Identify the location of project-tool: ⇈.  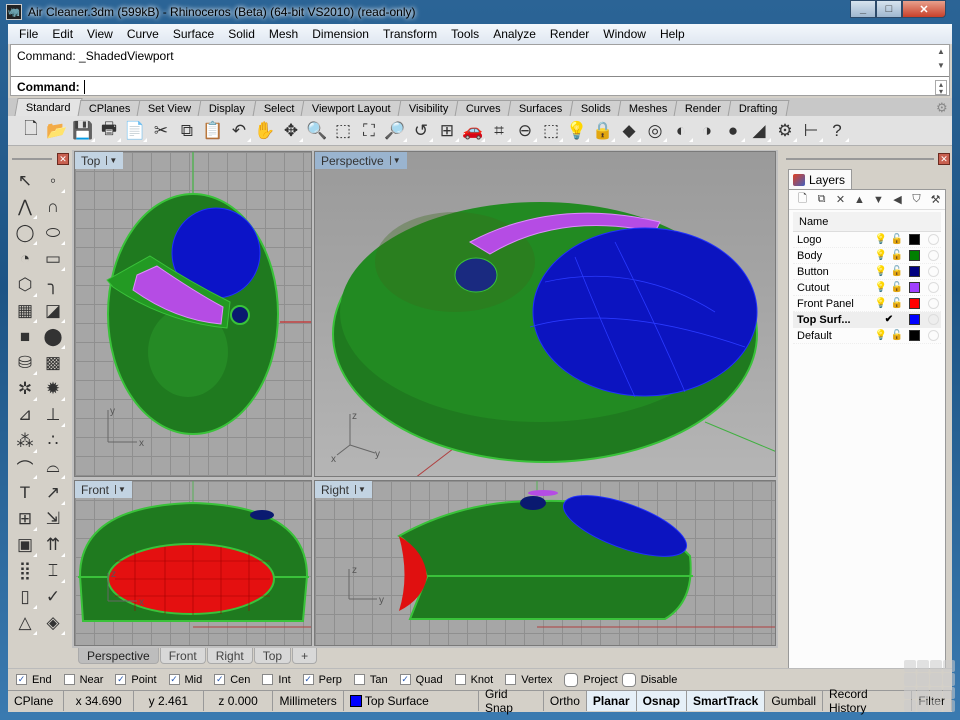
(53, 545).